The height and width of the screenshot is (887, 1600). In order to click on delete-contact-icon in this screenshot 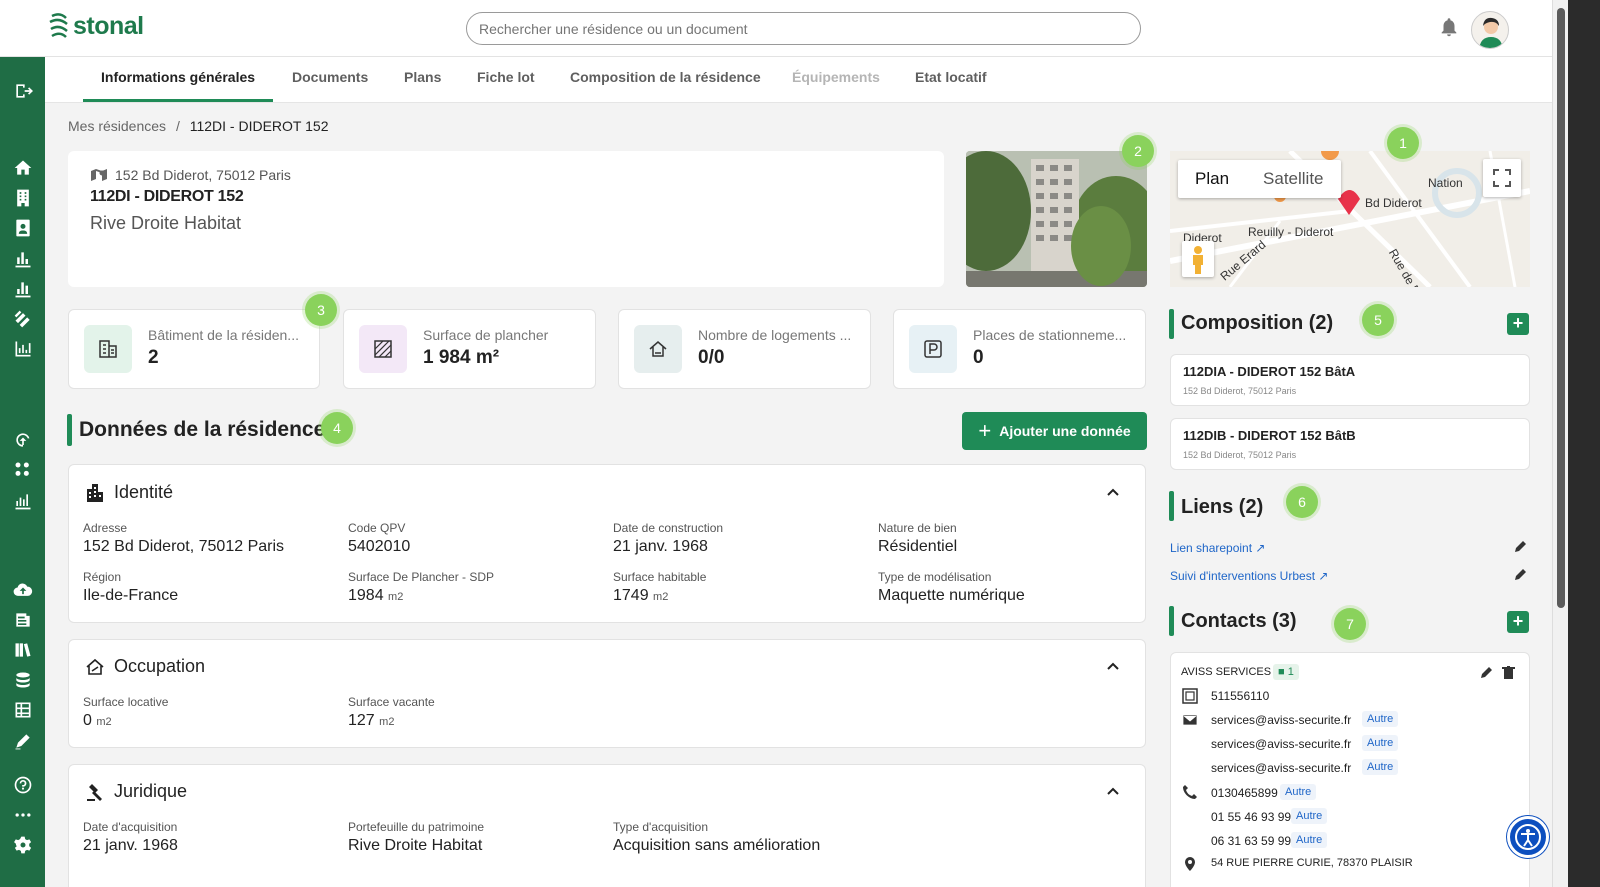, I will do `click(1508, 672)`.